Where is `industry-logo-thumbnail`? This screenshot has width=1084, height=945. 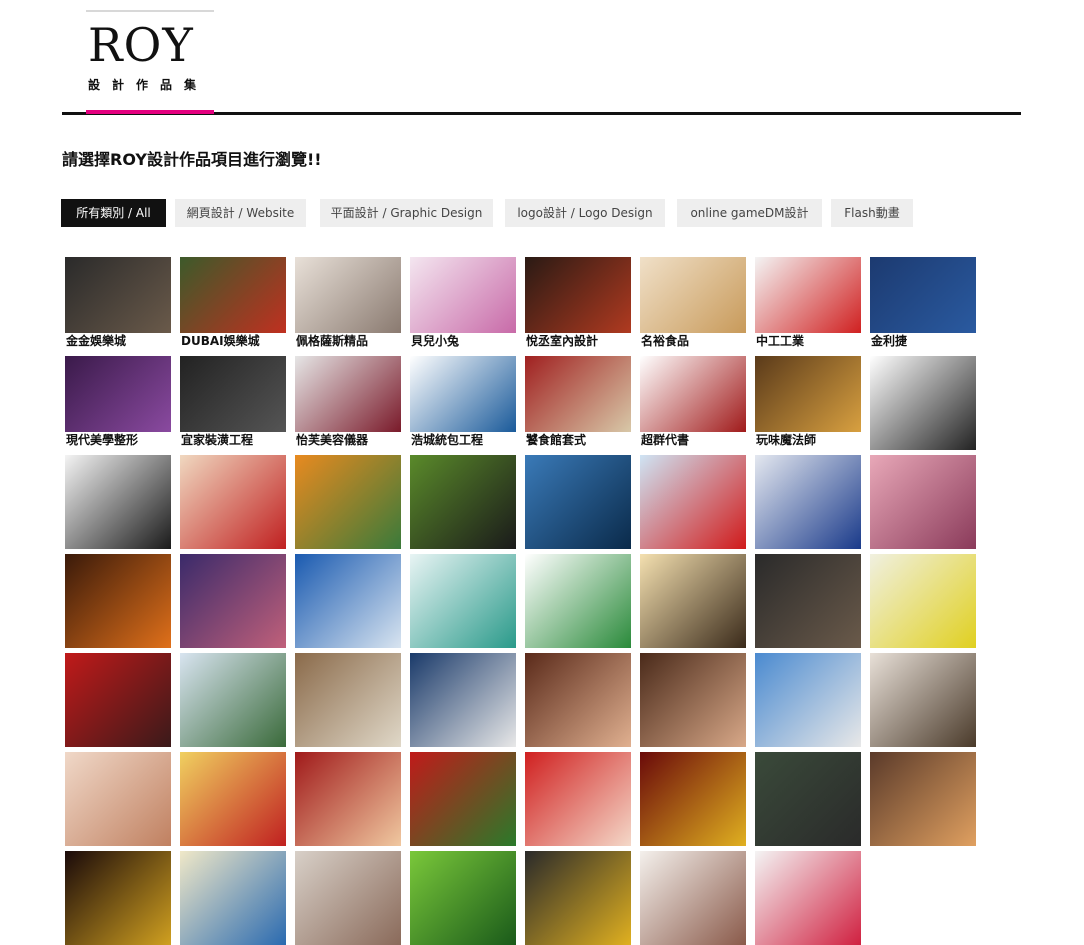
industry-logo-thumbnail is located at coordinates (808, 295).